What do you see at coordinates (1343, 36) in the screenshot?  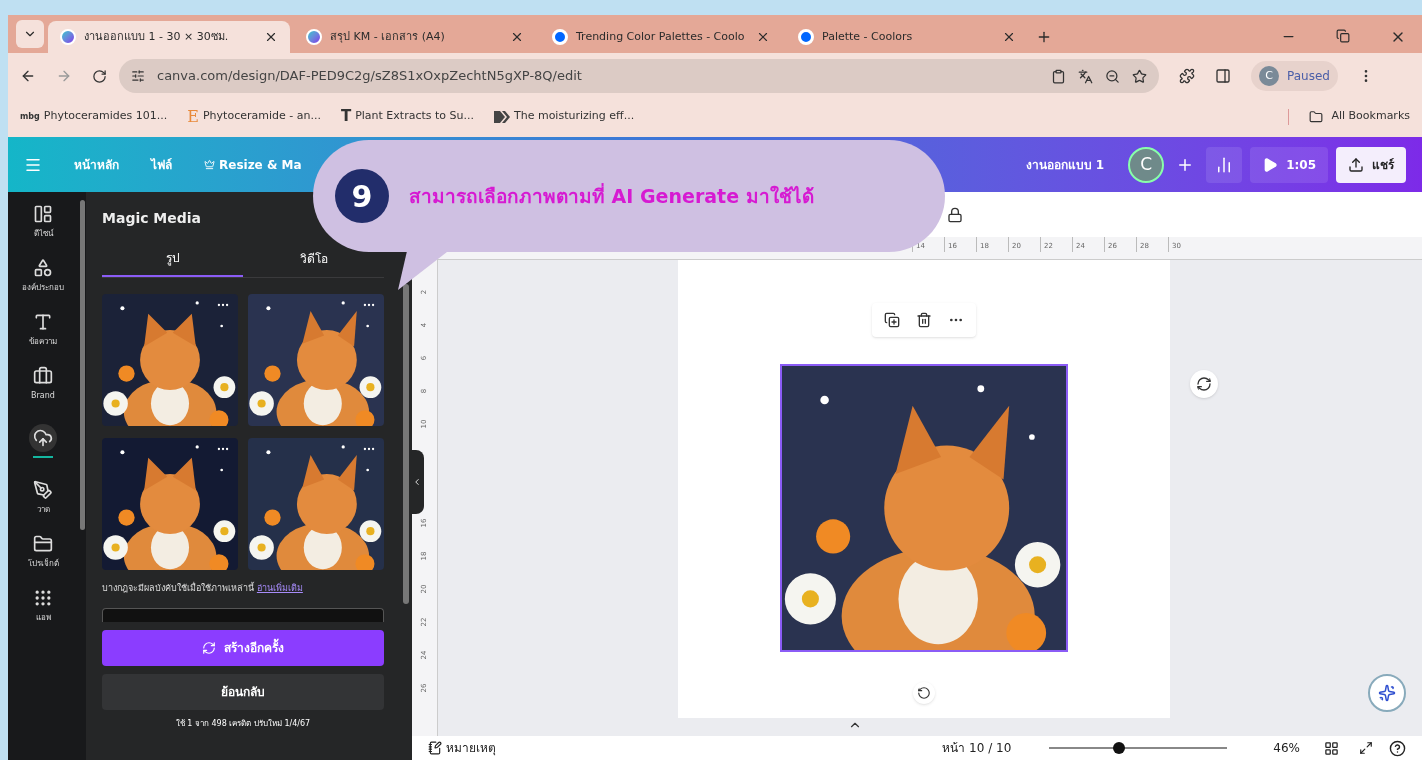 I see `restore-icon` at bounding box center [1343, 36].